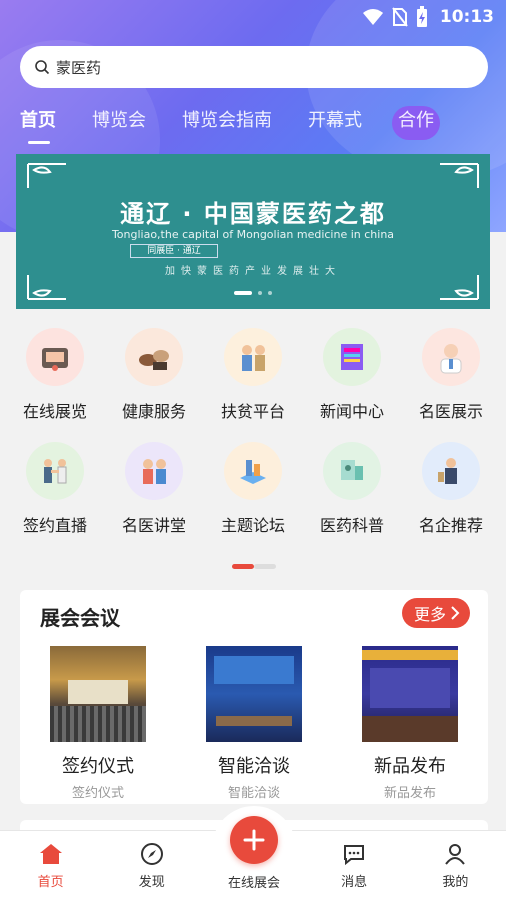 The height and width of the screenshot is (900, 506). Describe the element at coordinates (354, 854) in the screenshot. I see `chat-icon` at that location.